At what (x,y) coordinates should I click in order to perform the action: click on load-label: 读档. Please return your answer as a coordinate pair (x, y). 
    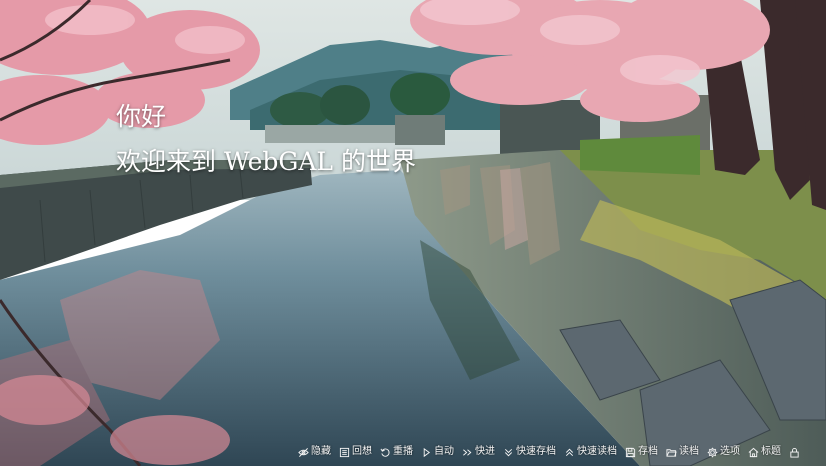
    Looking at the image, I should click on (689, 451).